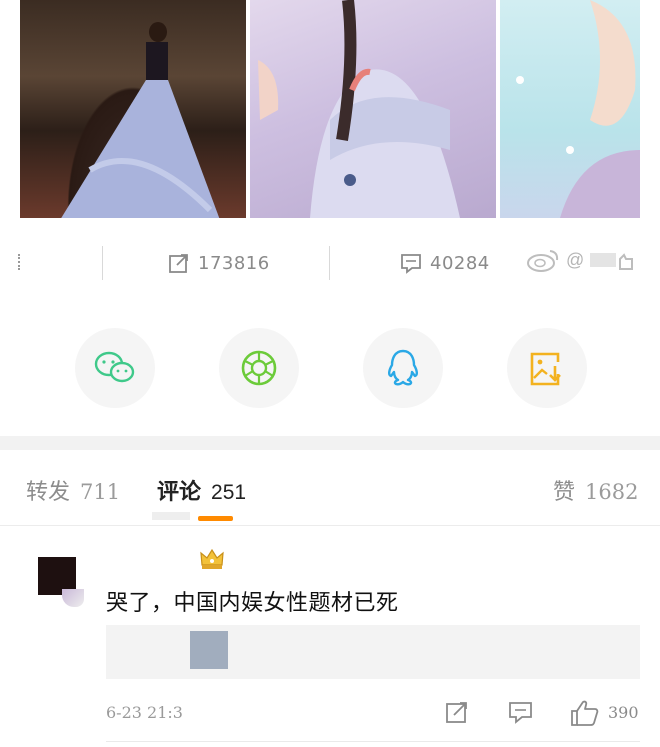 Image resolution: width=660 pixels, height=747 pixels. What do you see at coordinates (229, 492) in the screenshot?
I see `tab-comment-count: 251` at bounding box center [229, 492].